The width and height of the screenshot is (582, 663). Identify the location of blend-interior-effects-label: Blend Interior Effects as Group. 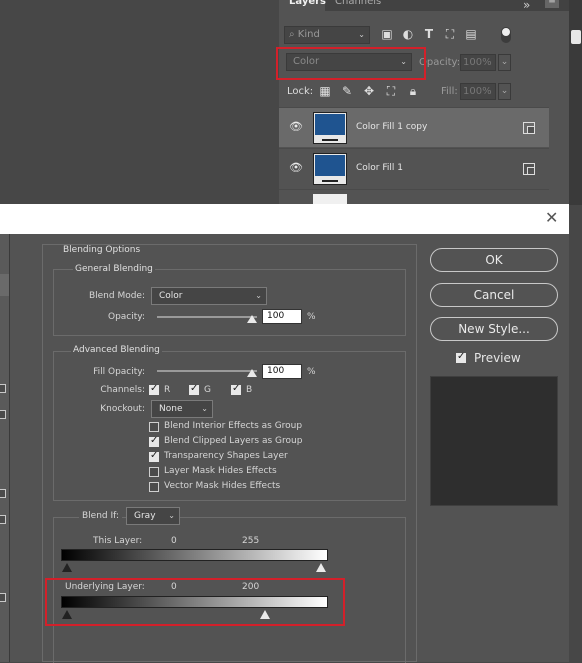
(233, 426).